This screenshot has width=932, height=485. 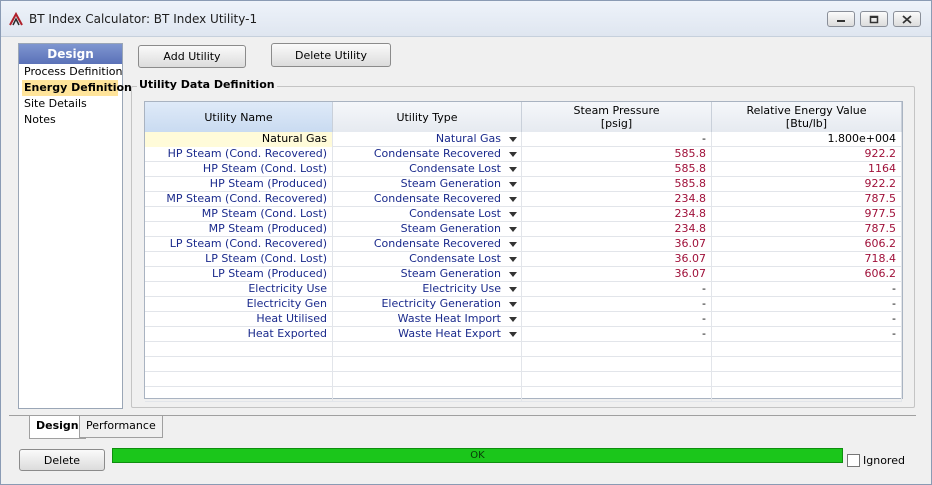 I want to click on utility-name-cell: Electricity Use, so click(x=239, y=289).